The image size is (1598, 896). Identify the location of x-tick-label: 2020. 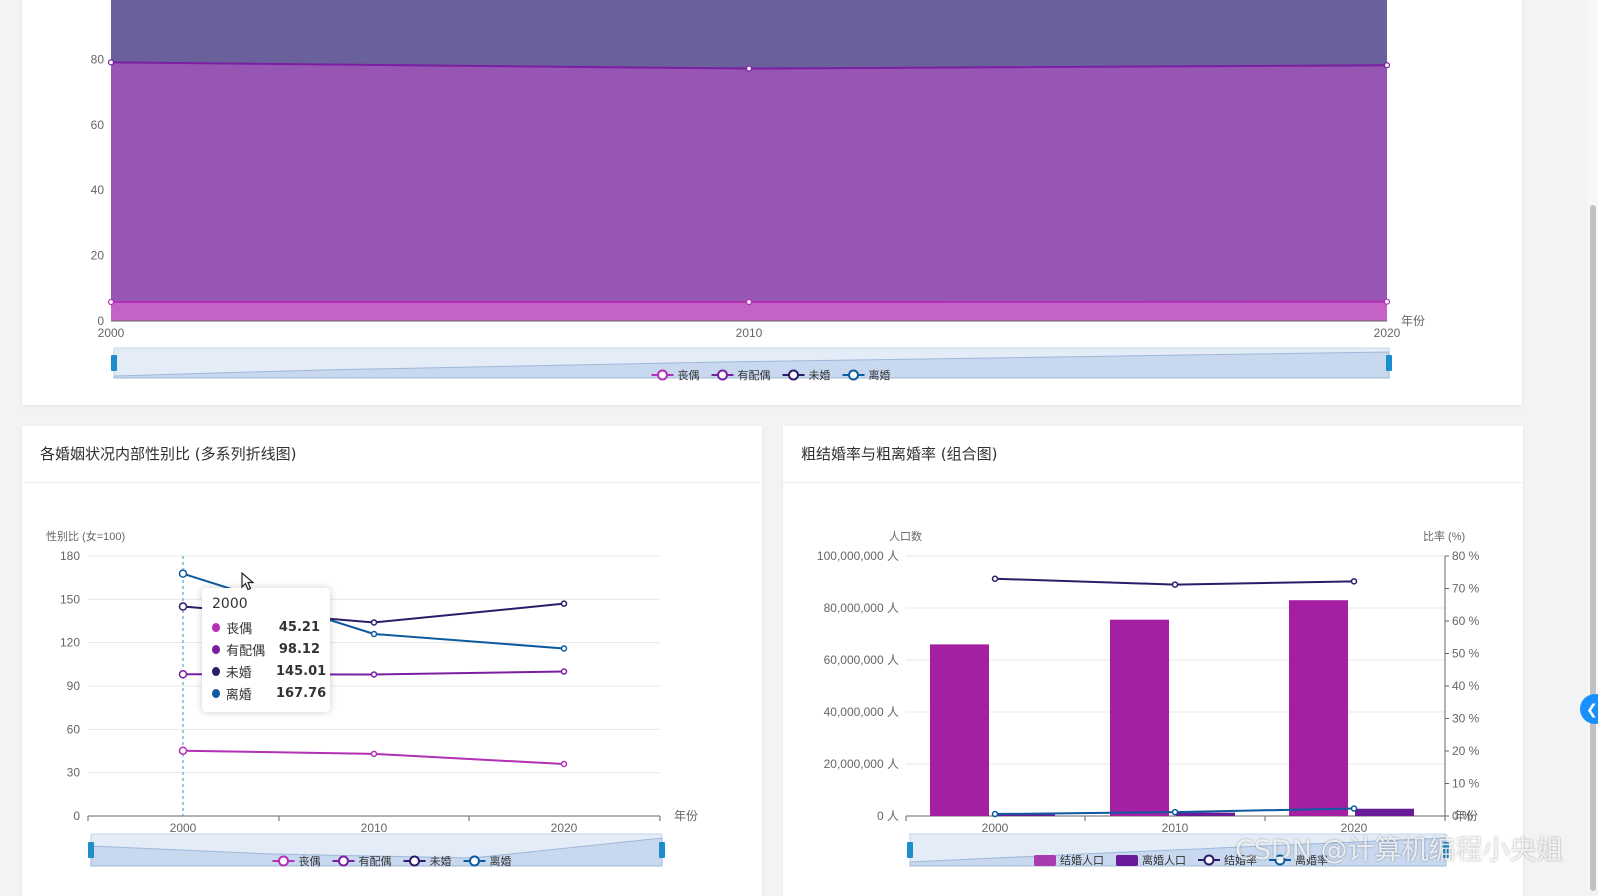
(564, 828).